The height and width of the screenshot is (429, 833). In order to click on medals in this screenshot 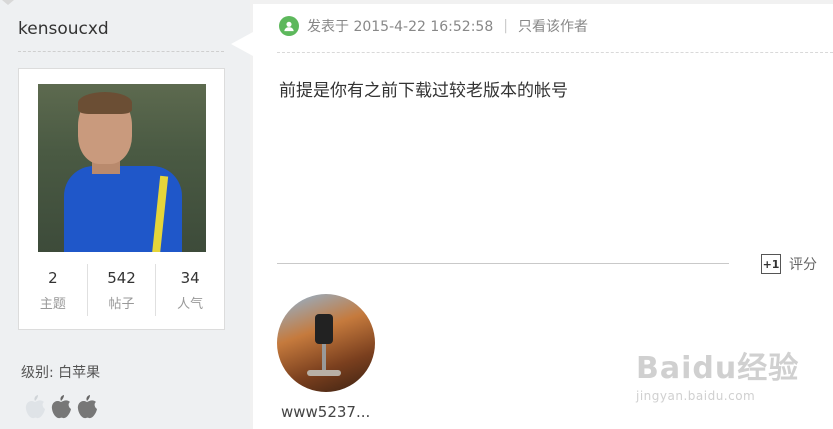, I will do `click(61, 407)`.